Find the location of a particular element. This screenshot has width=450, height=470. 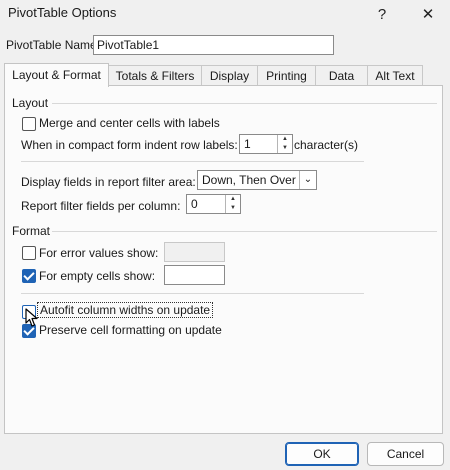

merge-center-checkbox is located at coordinates (29, 124).